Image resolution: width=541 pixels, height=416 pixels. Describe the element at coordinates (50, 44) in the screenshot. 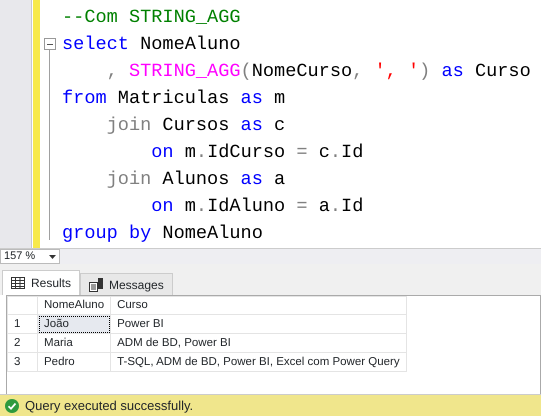

I see `collapse-icon` at that location.